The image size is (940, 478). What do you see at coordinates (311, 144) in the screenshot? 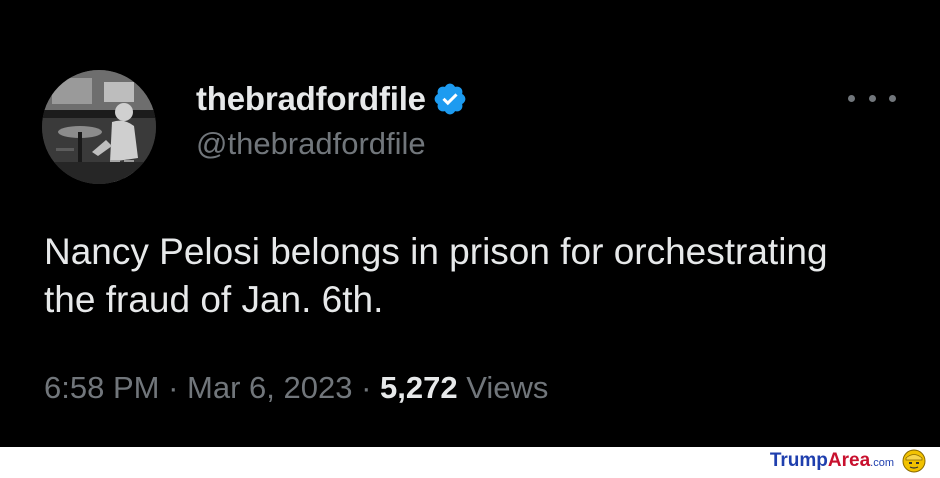
I see `author-handle: @thebradfordfile` at bounding box center [311, 144].